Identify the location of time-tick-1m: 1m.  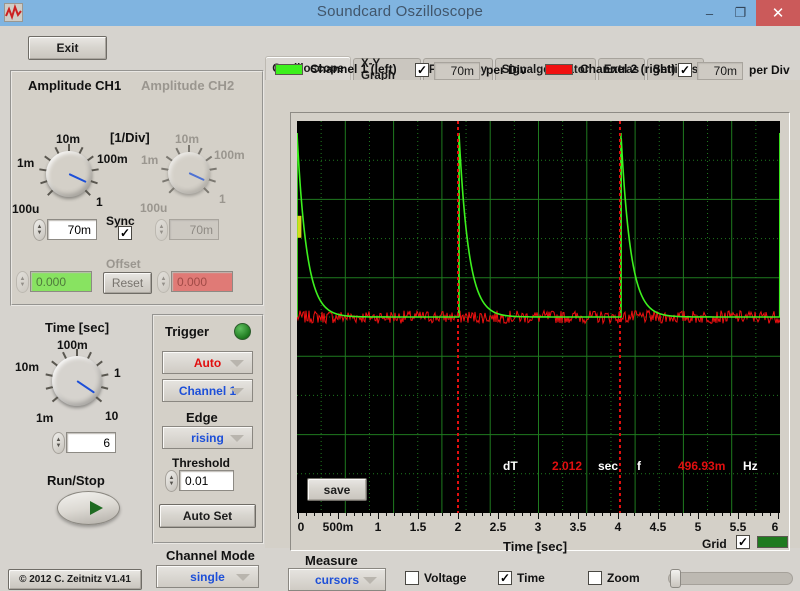
(45, 418).